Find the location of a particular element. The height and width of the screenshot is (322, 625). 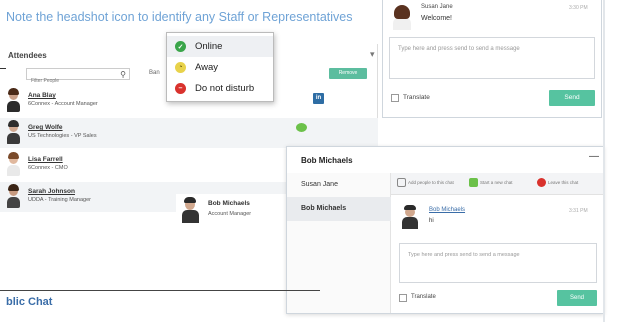

window-frame-edge is located at coordinates (604, 161).